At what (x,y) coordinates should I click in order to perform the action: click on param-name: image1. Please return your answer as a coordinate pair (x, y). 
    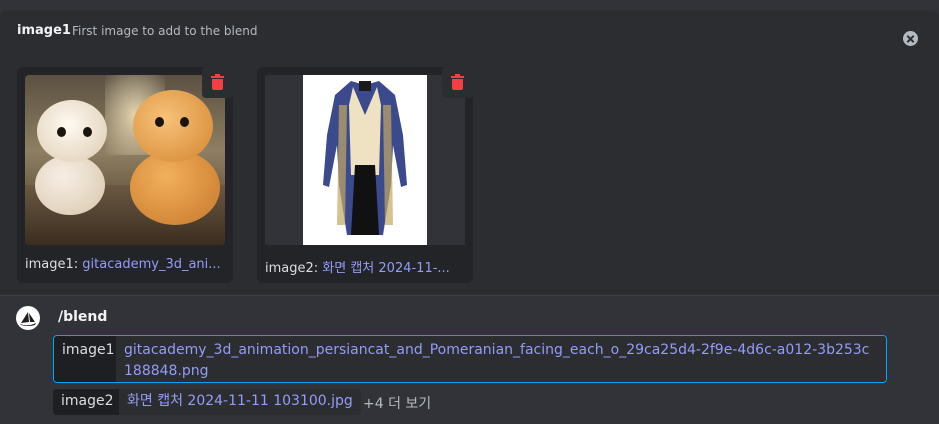
    Looking at the image, I should click on (85, 359).